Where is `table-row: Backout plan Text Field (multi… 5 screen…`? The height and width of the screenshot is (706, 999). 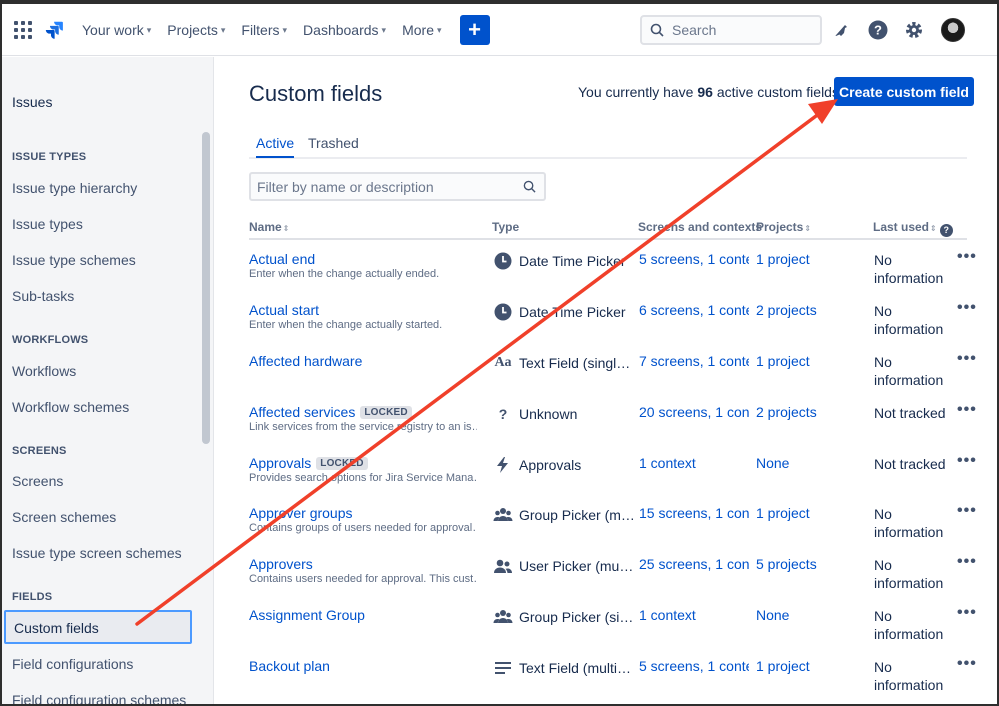 table-row: Backout plan Text Field (multi… 5 screen… is located at coordinates (614, 680).